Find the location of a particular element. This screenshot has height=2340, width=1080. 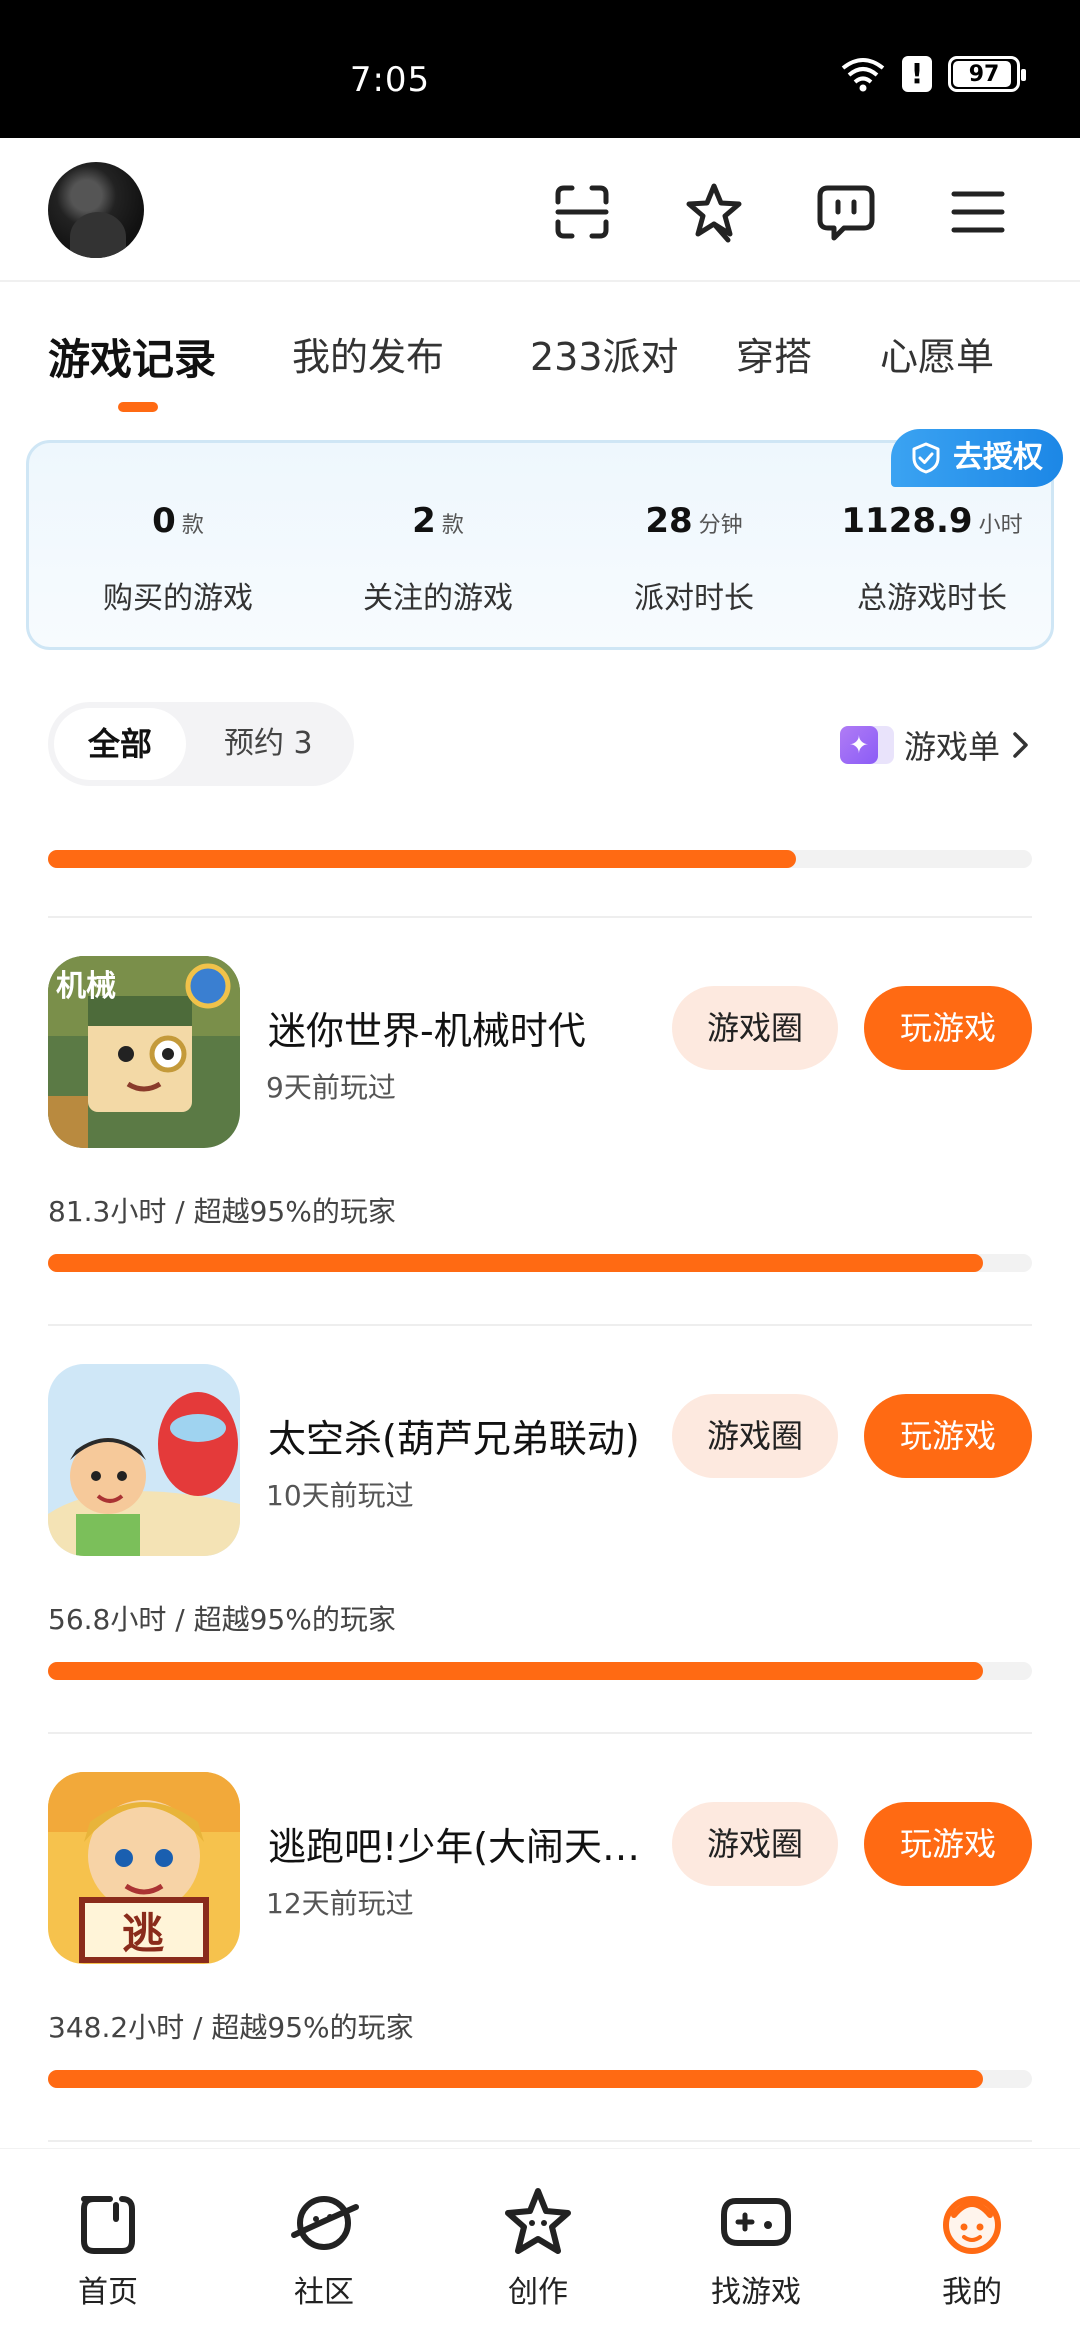

tab-wishlist: 心愿单 is located at coordinates (937, 353).